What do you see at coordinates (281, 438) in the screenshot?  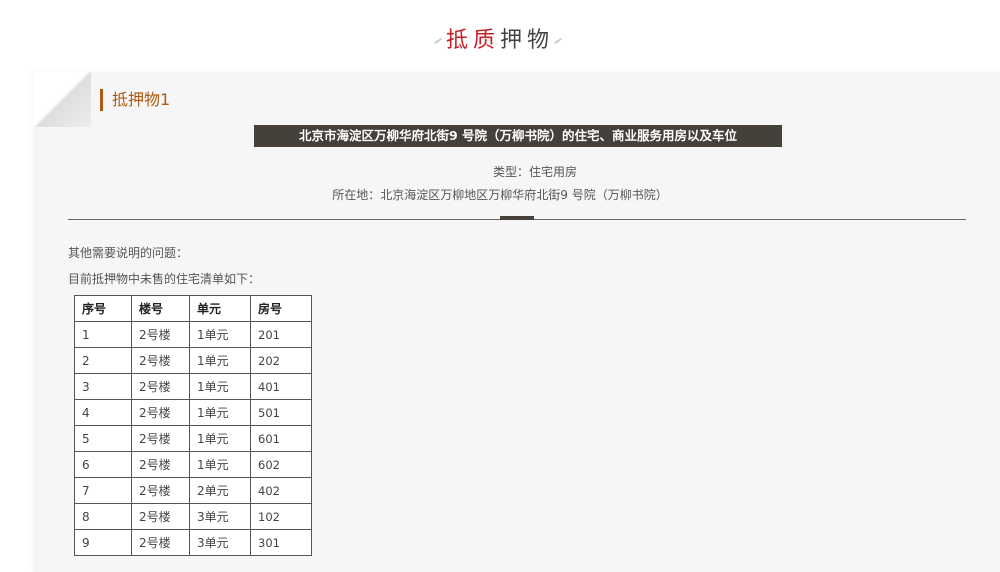 I see `cell-room: 601` at bounding box center [281, 438].